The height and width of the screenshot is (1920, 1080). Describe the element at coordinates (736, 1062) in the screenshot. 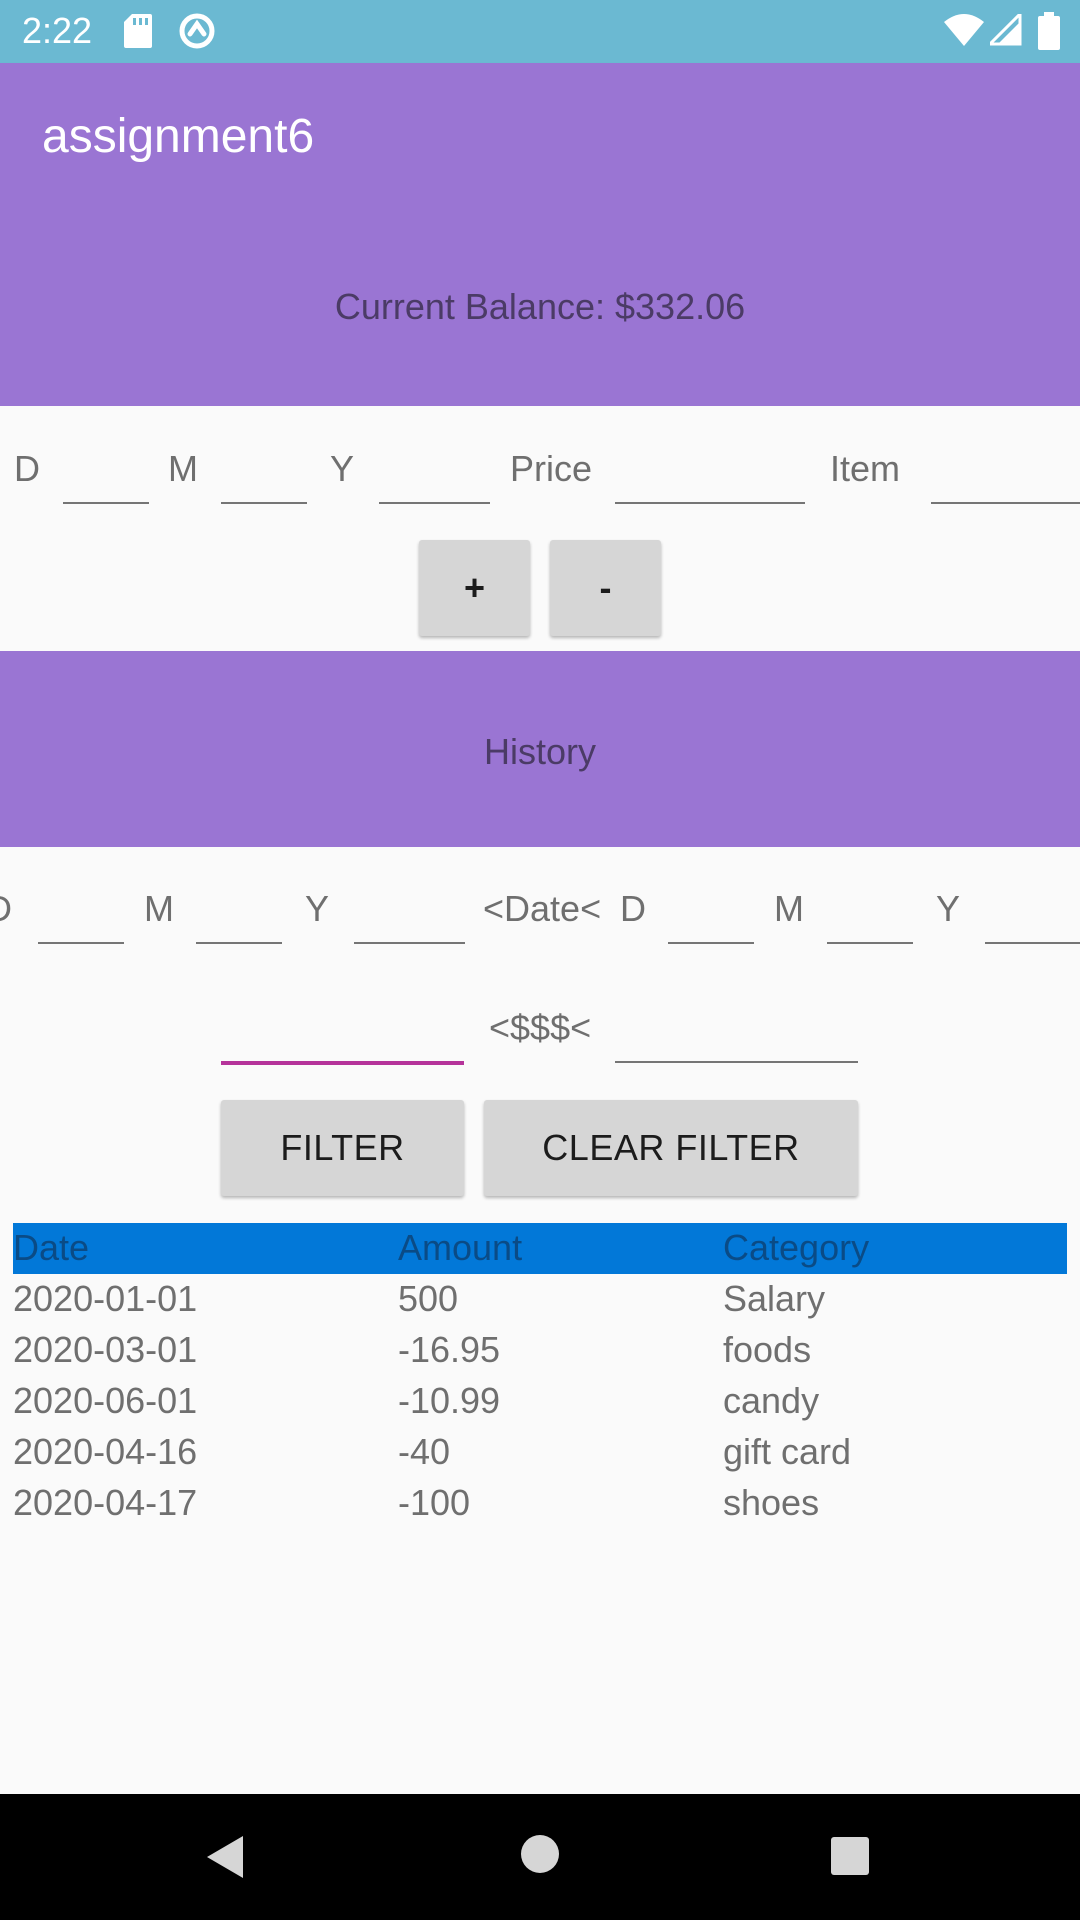

I see `max-amount-input` at that location.